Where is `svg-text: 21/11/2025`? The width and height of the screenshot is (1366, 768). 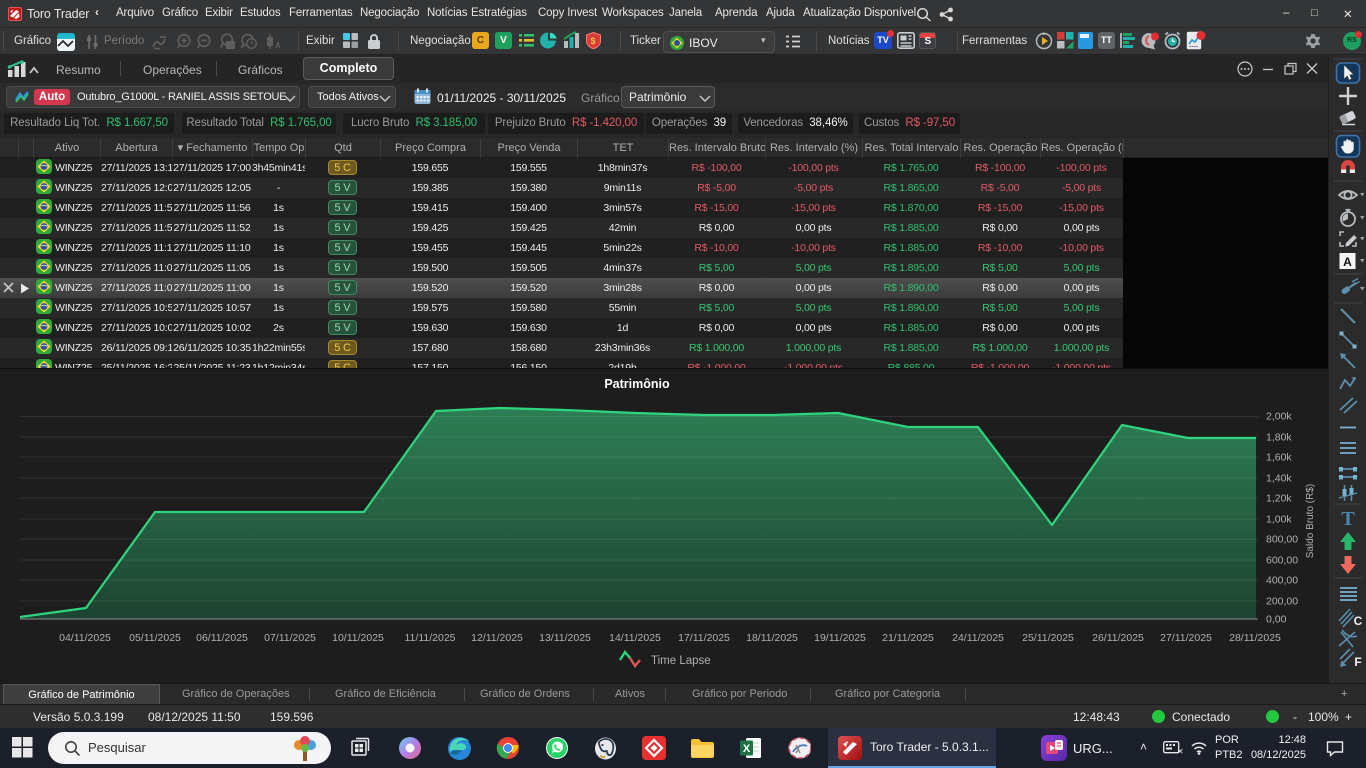 svg-text: 21/11/2025 is located at coordinates (908, 638).